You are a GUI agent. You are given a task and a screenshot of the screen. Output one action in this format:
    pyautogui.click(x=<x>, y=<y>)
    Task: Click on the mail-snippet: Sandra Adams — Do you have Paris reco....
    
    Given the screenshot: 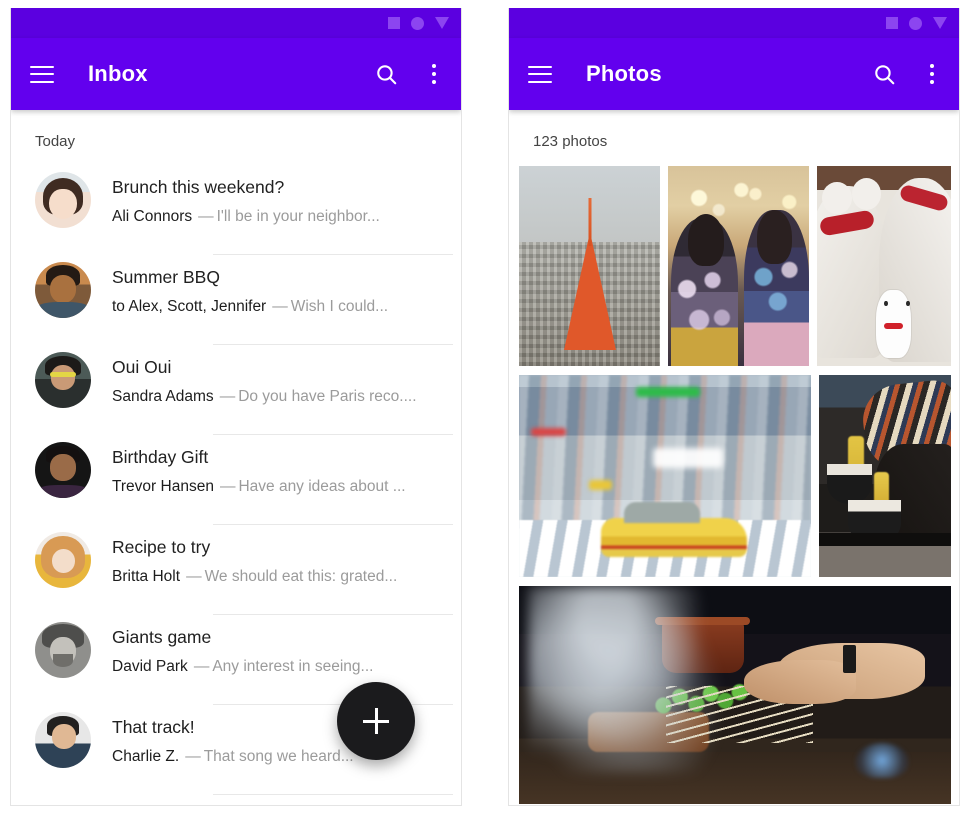 What is the action you would take?
    pyautogui.click(x=282, y=397)
    